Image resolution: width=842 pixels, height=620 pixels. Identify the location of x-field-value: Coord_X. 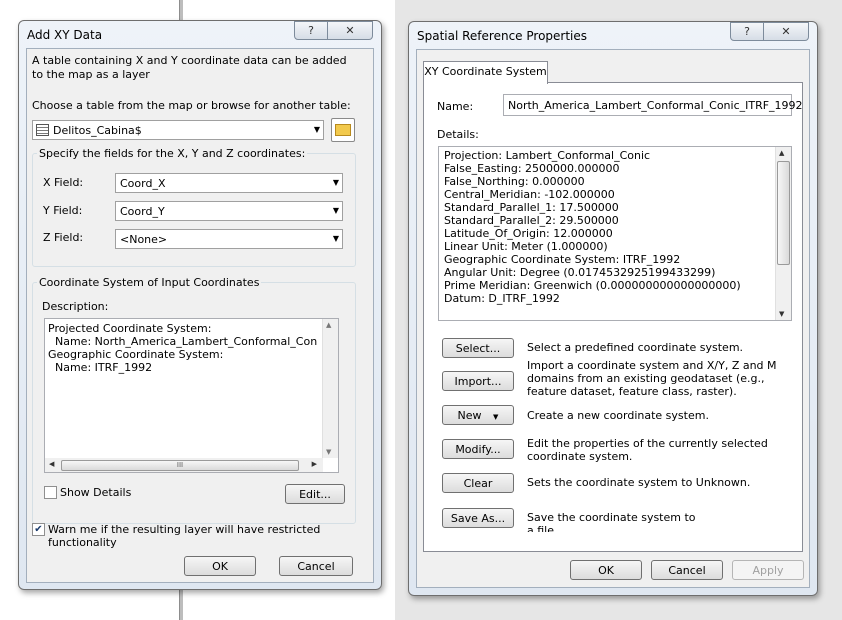
(143, 183).